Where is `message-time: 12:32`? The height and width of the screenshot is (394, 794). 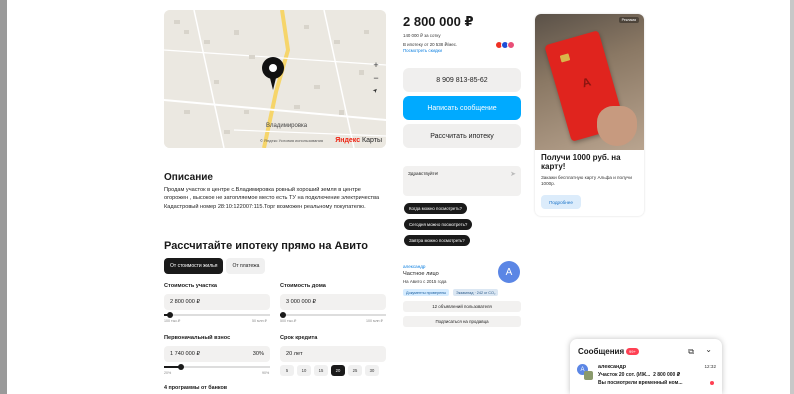
message-time: 12:32 is located at coordinates (710, 366).